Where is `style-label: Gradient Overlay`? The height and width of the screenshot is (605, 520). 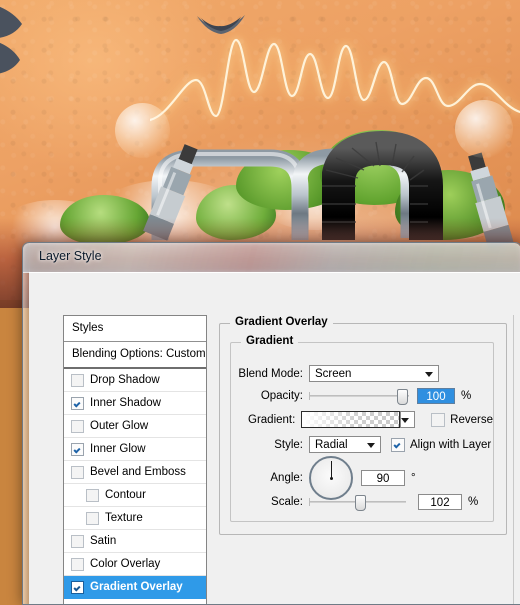 style-label: Gradient Overlay is located at coordinates (136, 587).